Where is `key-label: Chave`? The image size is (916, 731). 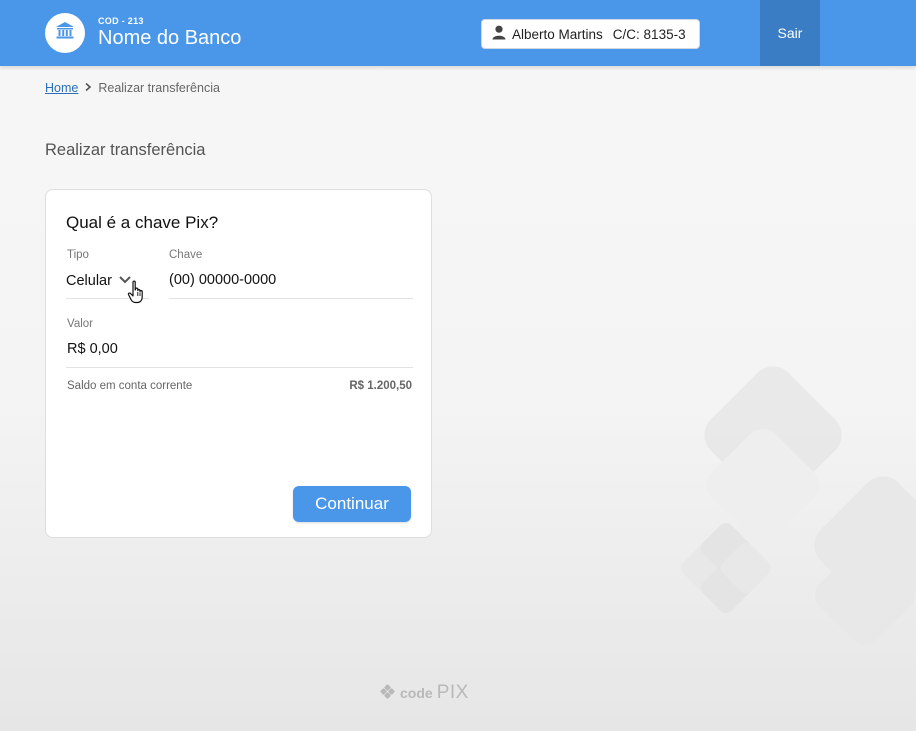 key-label: Chave is located at coordinates (186, 255).